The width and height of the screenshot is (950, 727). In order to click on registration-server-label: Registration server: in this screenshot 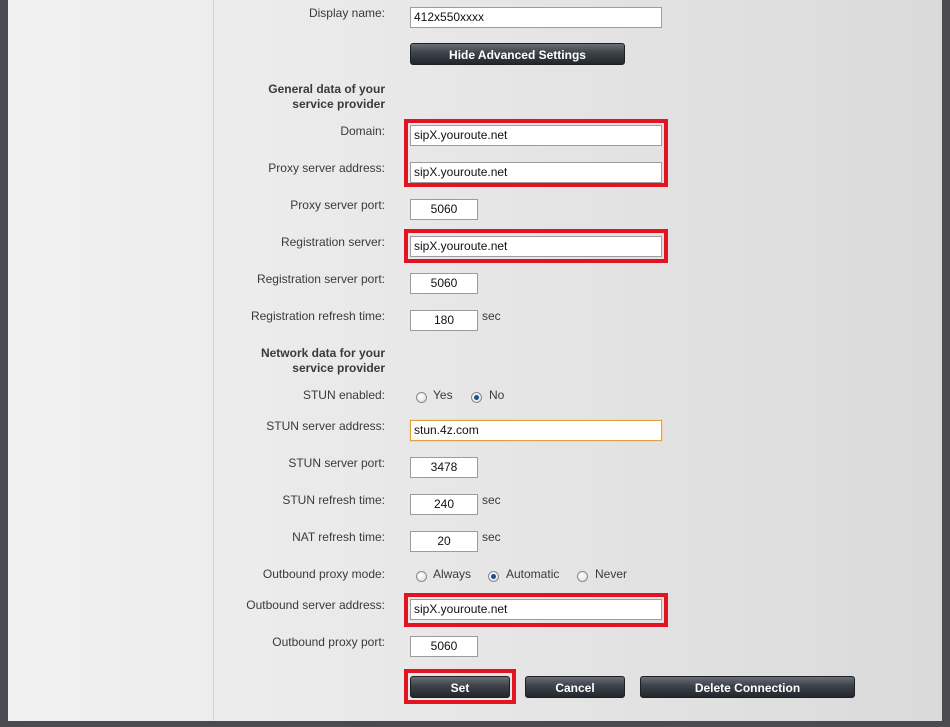, I will do `click(332, 242)`.